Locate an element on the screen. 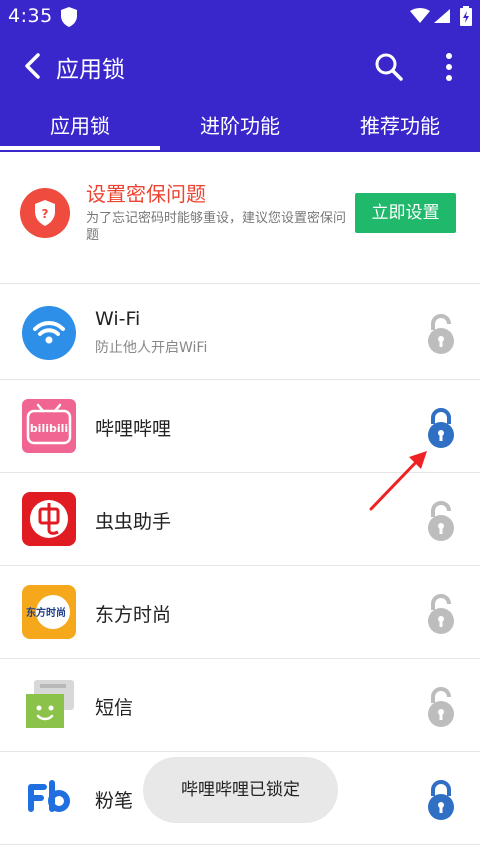 The height and width of the screenshot is (855, 480). more-vert-icon is located at coordinates (449, 67).